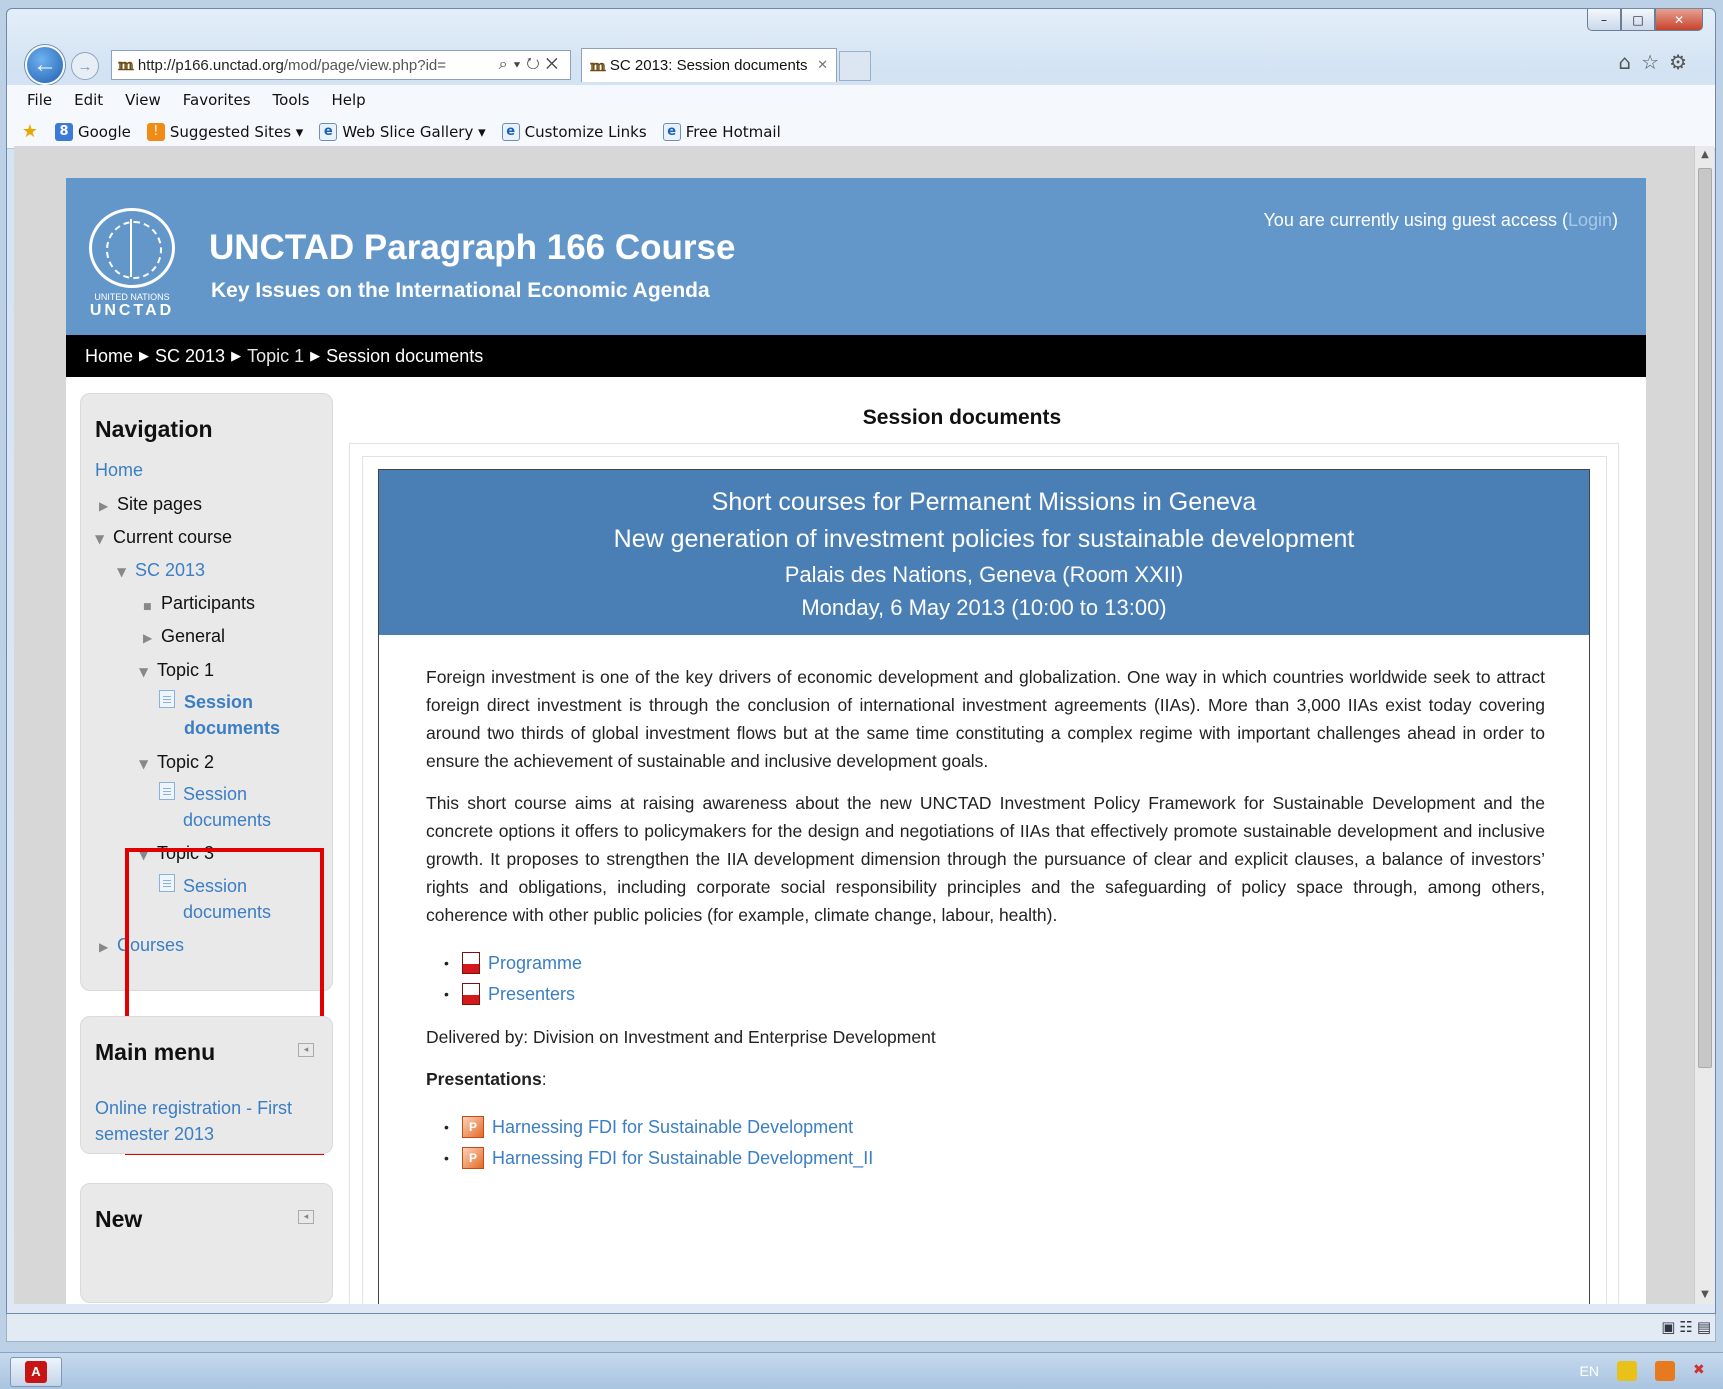  I want to click on ie-icon: e, so click(328, 131).